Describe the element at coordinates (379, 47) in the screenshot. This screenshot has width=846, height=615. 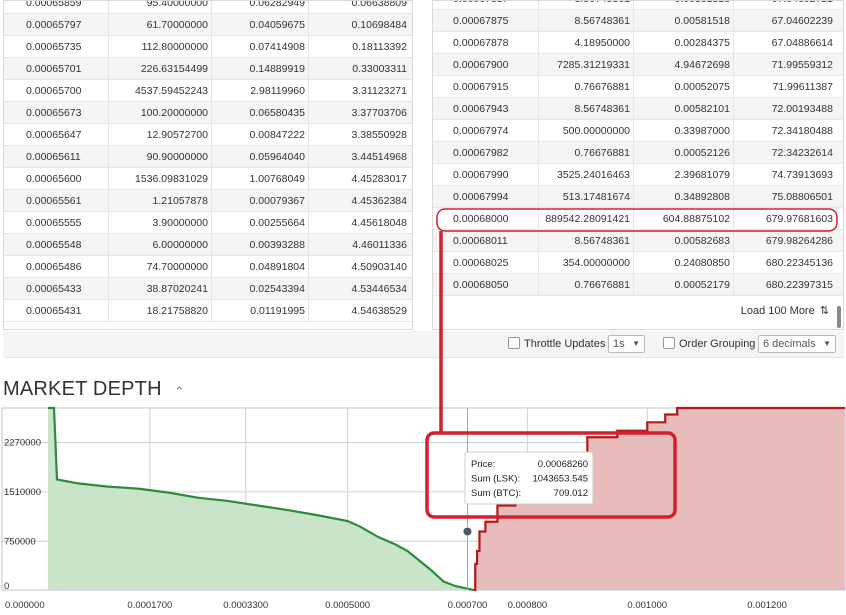
I see `sum-btc-cell: 0.18113392` at that location.